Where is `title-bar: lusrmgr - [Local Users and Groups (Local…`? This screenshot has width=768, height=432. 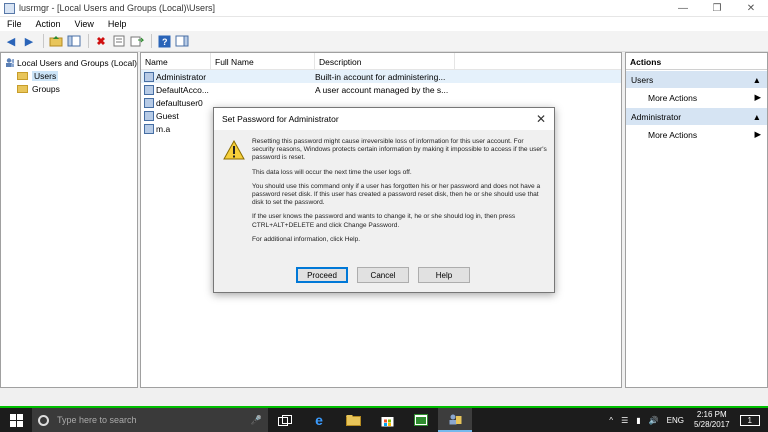
title-bar: lusrmgr - [Local Users and Groups (Local… is located at coordinates (384, 8).